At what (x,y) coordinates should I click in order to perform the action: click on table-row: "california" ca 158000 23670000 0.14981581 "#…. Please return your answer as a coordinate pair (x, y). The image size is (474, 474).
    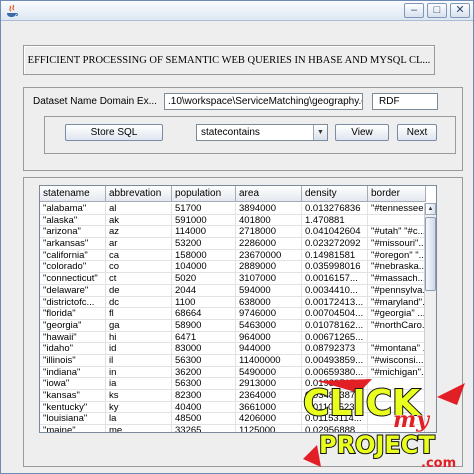
    Looking at the image, I should click on (233, 255).